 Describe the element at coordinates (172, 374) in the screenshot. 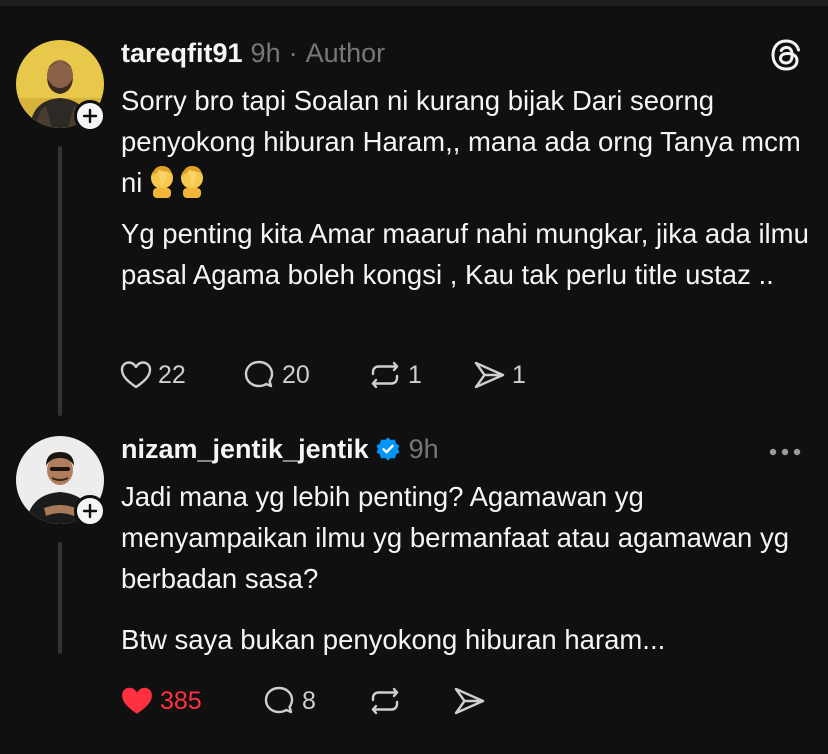

I see `like-count: 22` at that location.